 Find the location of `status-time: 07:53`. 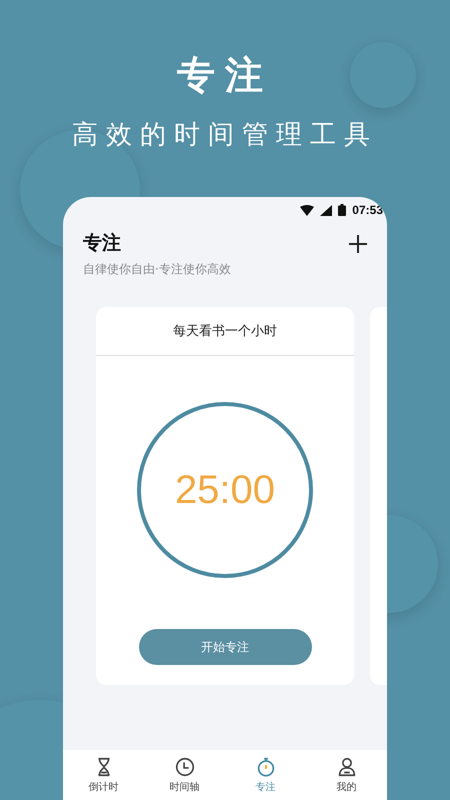

status-time: 07:53 is located at coordinates (367, 210).